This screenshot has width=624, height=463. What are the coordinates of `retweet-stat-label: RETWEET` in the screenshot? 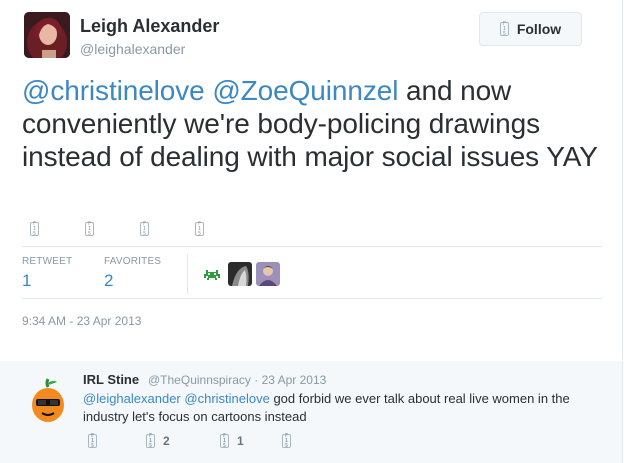 It's located at (47, 261).